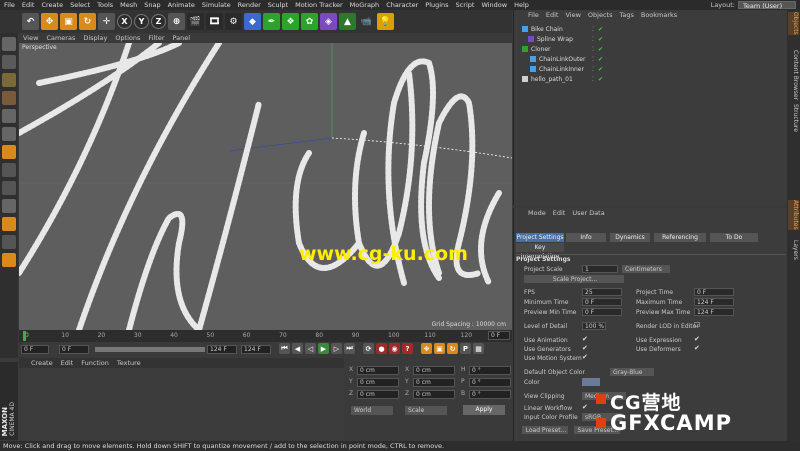 This screenshot has width=800, height=451. I want to click on use-motion-checkbox: ✔, so click(585, 357).